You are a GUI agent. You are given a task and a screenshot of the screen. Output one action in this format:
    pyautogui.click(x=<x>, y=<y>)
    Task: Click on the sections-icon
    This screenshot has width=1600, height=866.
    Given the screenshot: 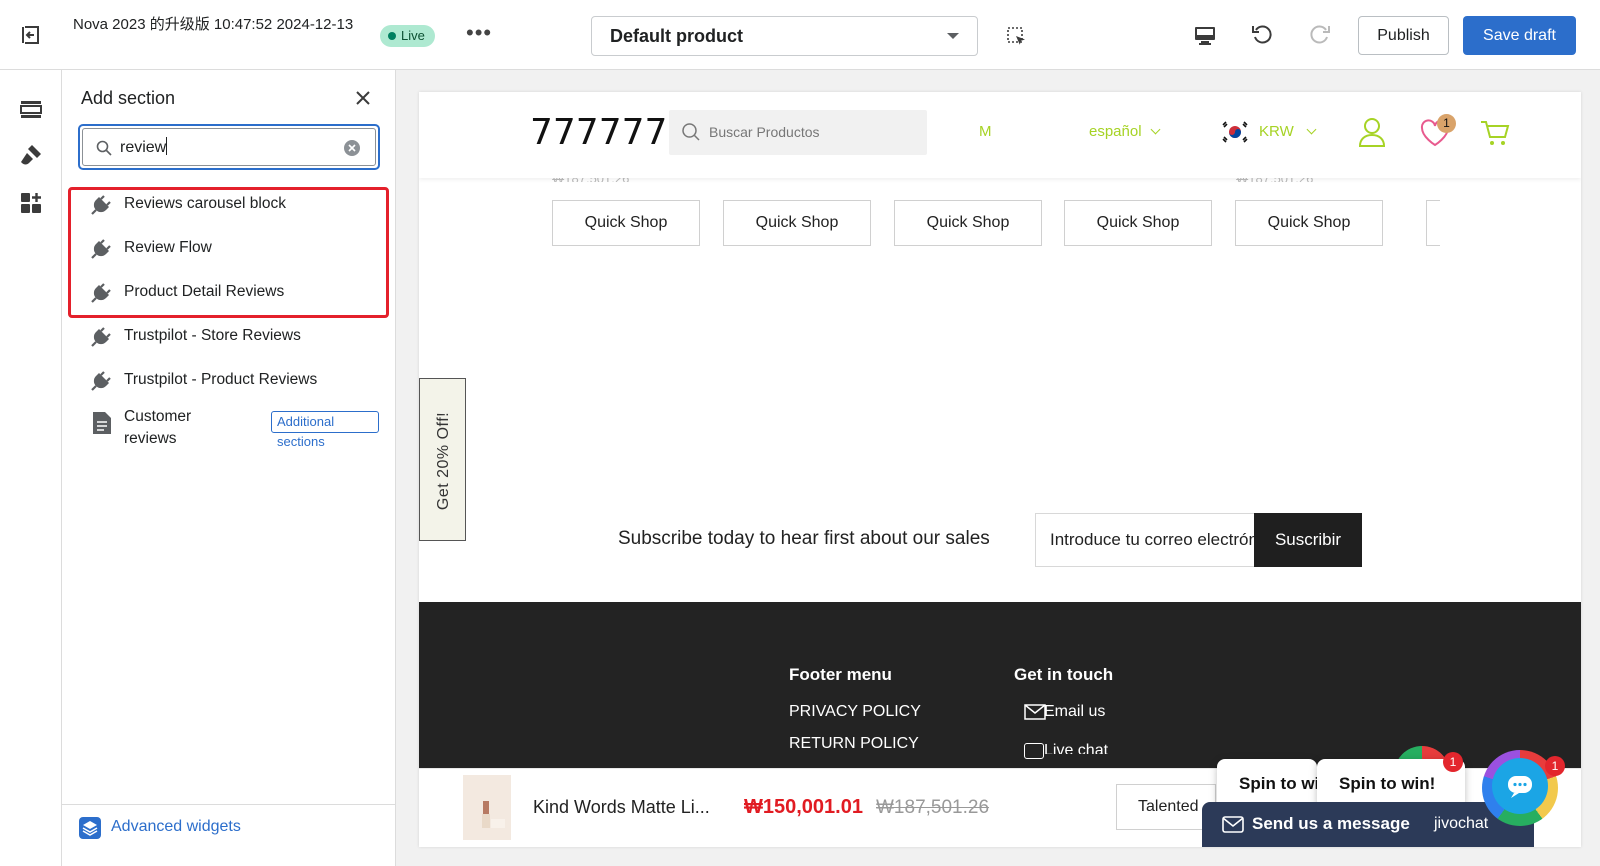 What is the action you would take?
    pyautogui.click(x=31, y=109)
    